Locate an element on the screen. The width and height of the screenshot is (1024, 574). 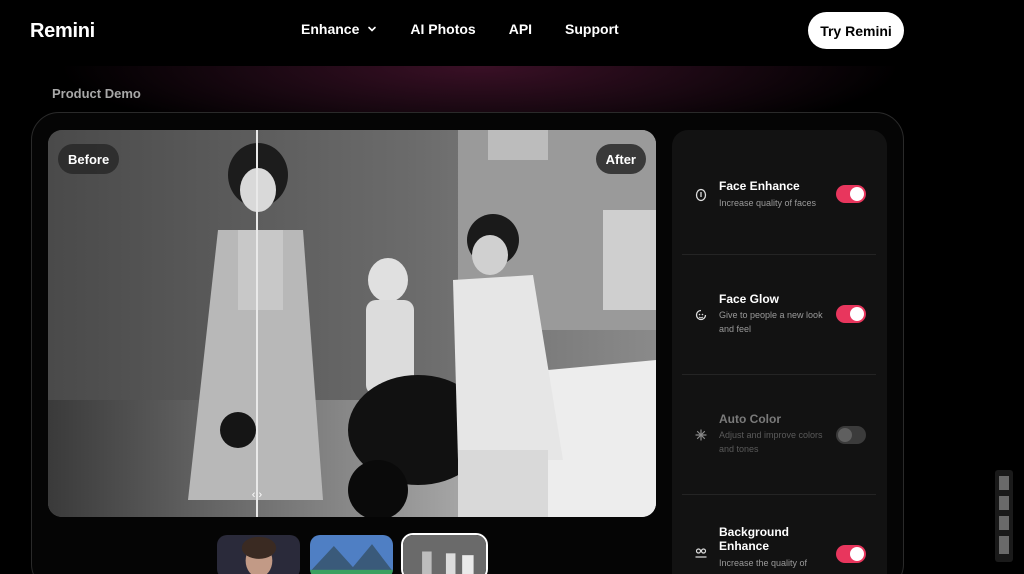
face-glow-icon is located at coordinates (701, 315).